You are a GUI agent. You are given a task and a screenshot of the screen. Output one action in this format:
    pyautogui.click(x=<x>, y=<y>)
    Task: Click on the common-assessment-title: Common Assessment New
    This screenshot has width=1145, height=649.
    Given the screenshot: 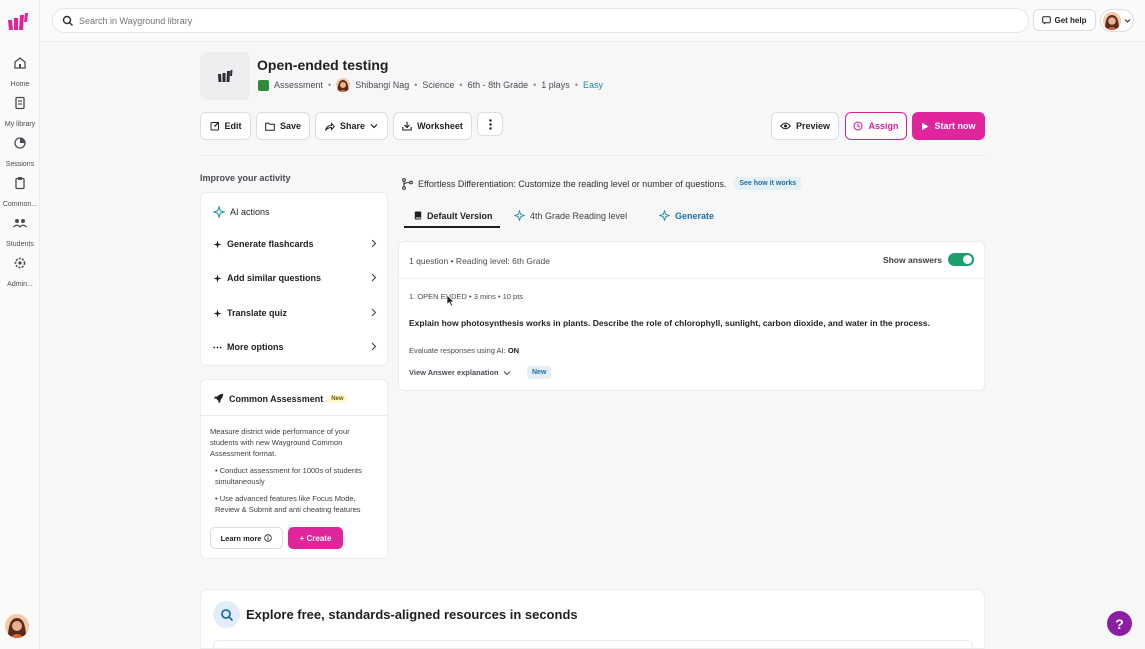 What is the action you would take?
    pyautogui.click(x=280, y=398)
    